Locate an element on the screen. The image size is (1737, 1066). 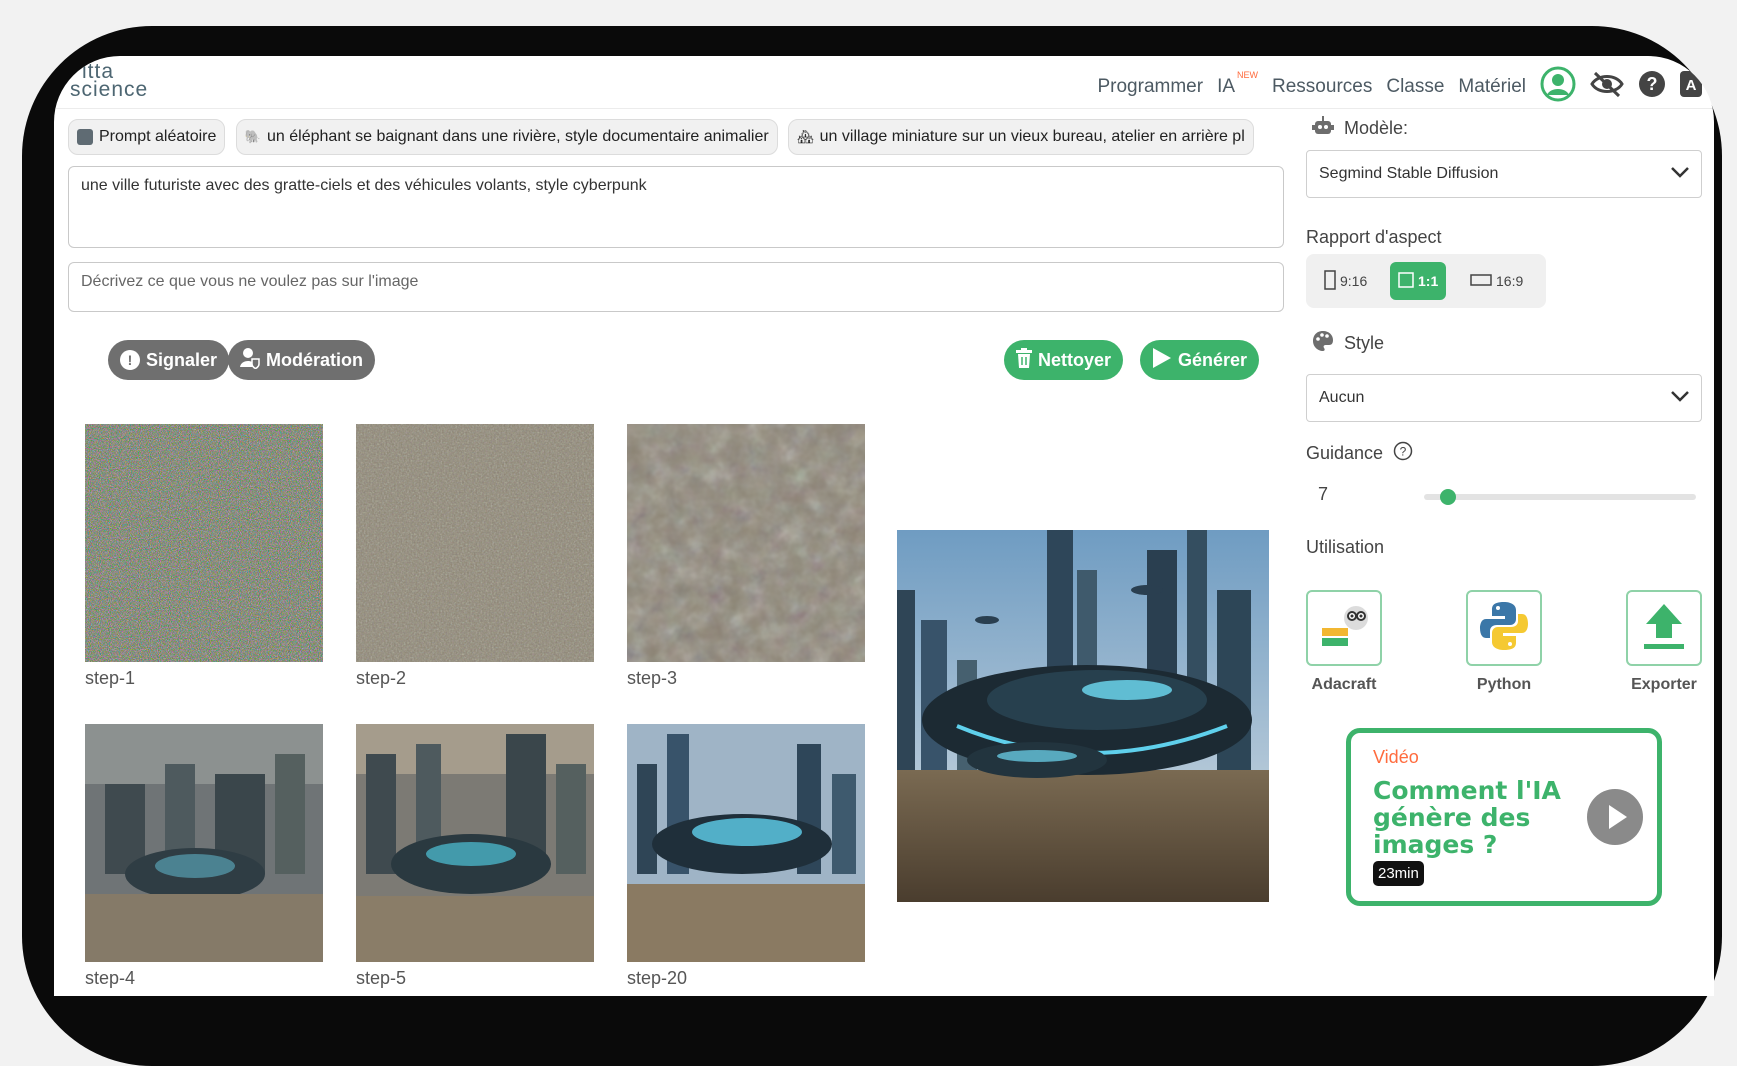
user-shield-icon is located at coordinates (250, 360).